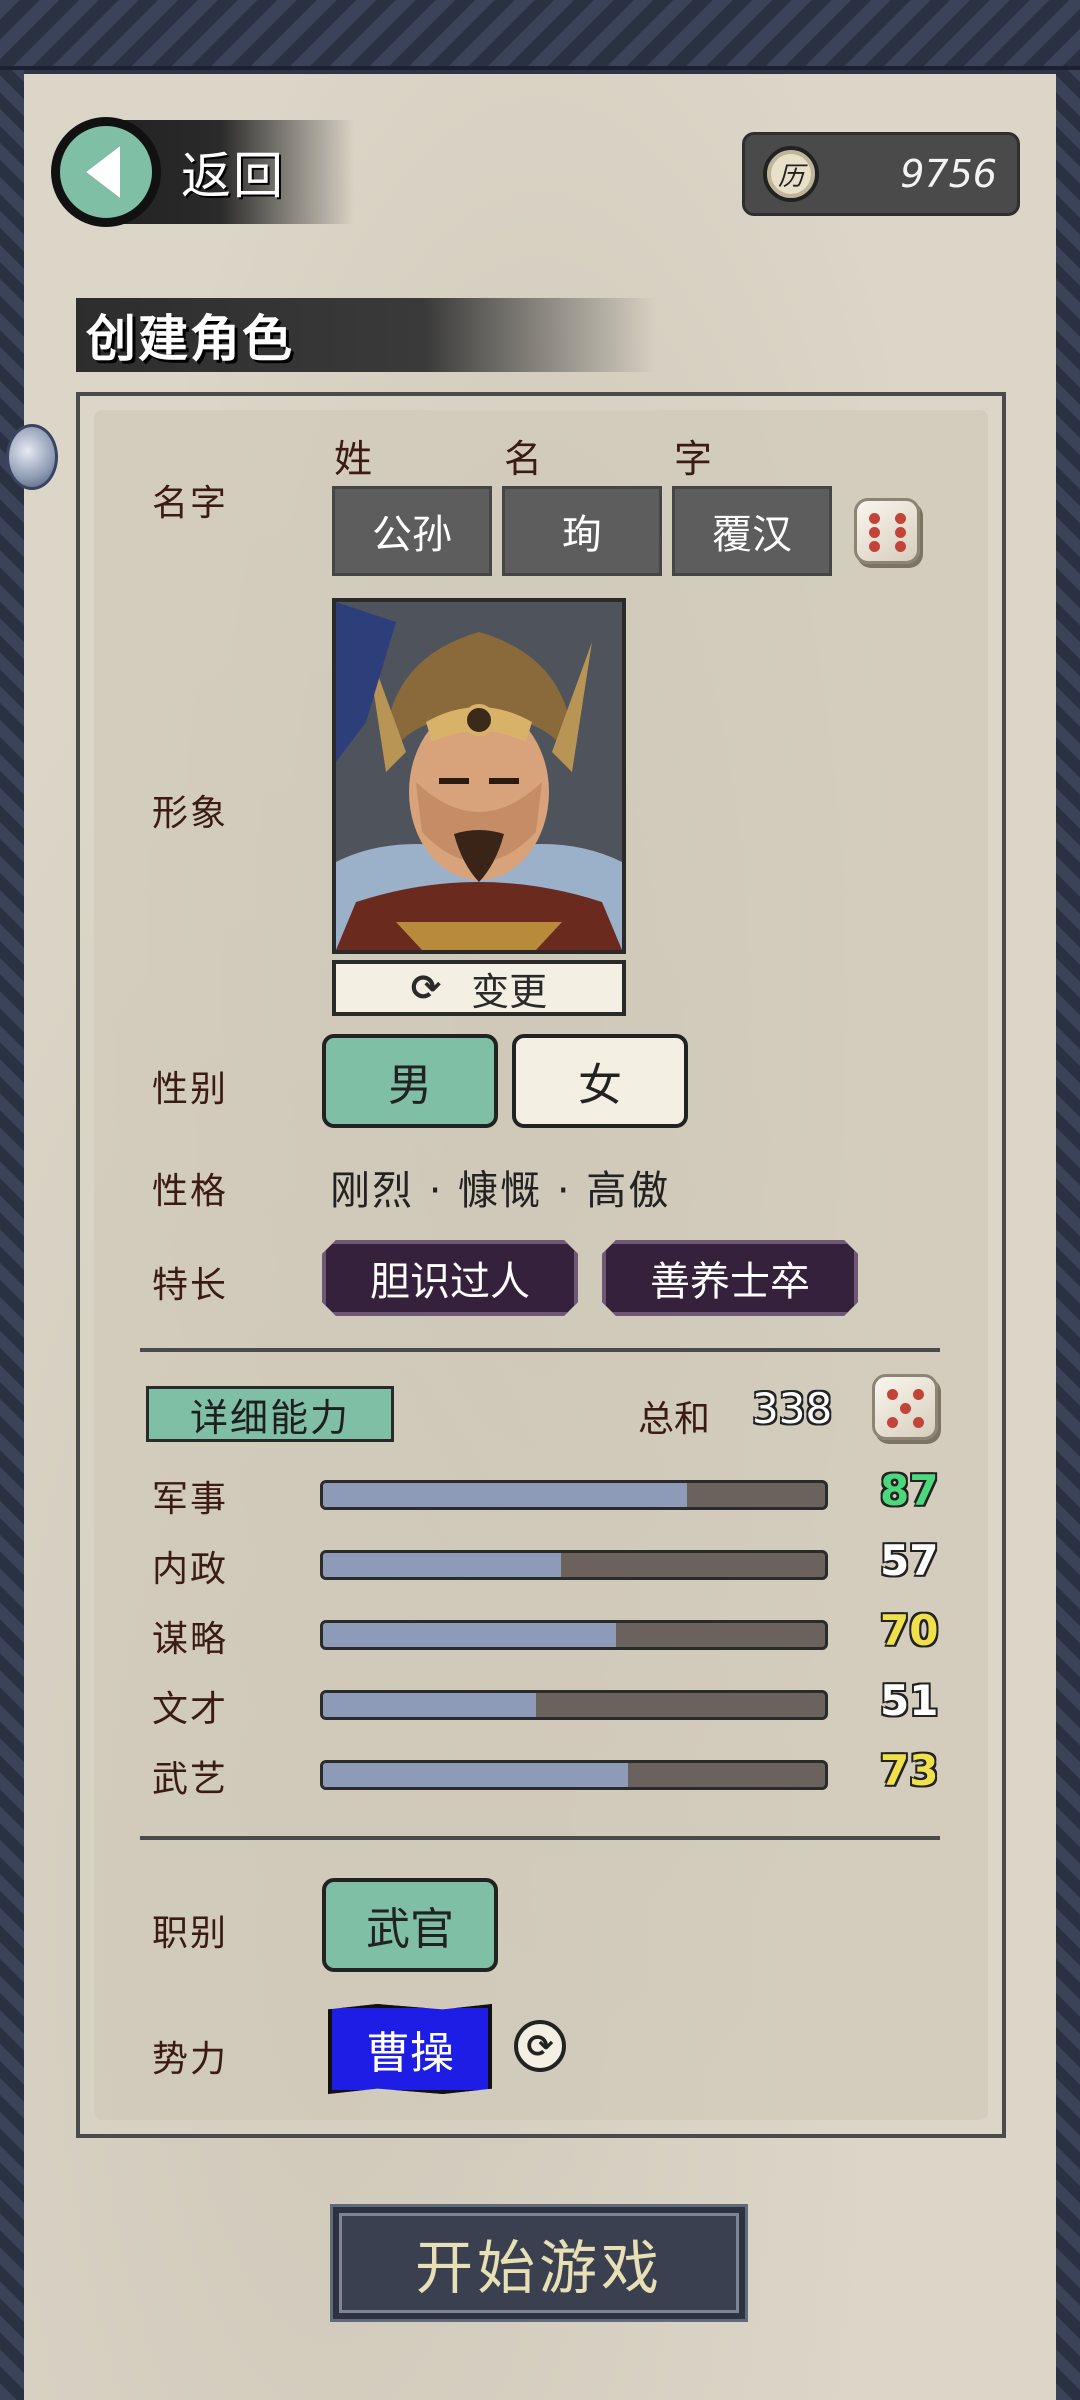 The width and height of the screenshot is (1080, 2400). What do you see at coordinates (32, 457) in the screenshot?
I see `side-scroll-knob` at bounding box center [32, 457].